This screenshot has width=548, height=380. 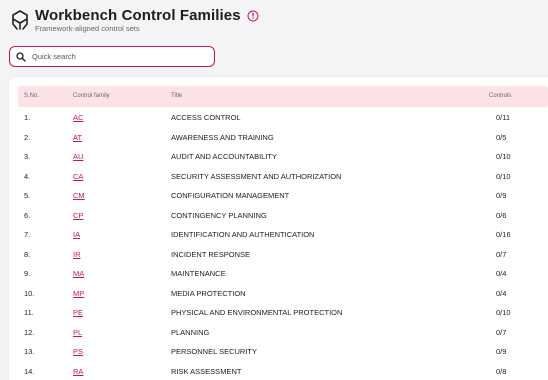 I want to click on control-family-link: PL, so click(x=77, y=332).